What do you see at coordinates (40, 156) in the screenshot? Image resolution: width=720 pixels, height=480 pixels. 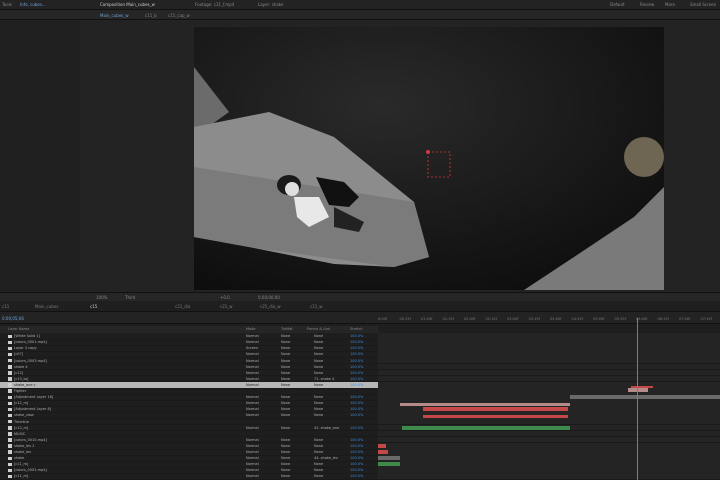 I see `project-panel` at bounding box center [40, 156].